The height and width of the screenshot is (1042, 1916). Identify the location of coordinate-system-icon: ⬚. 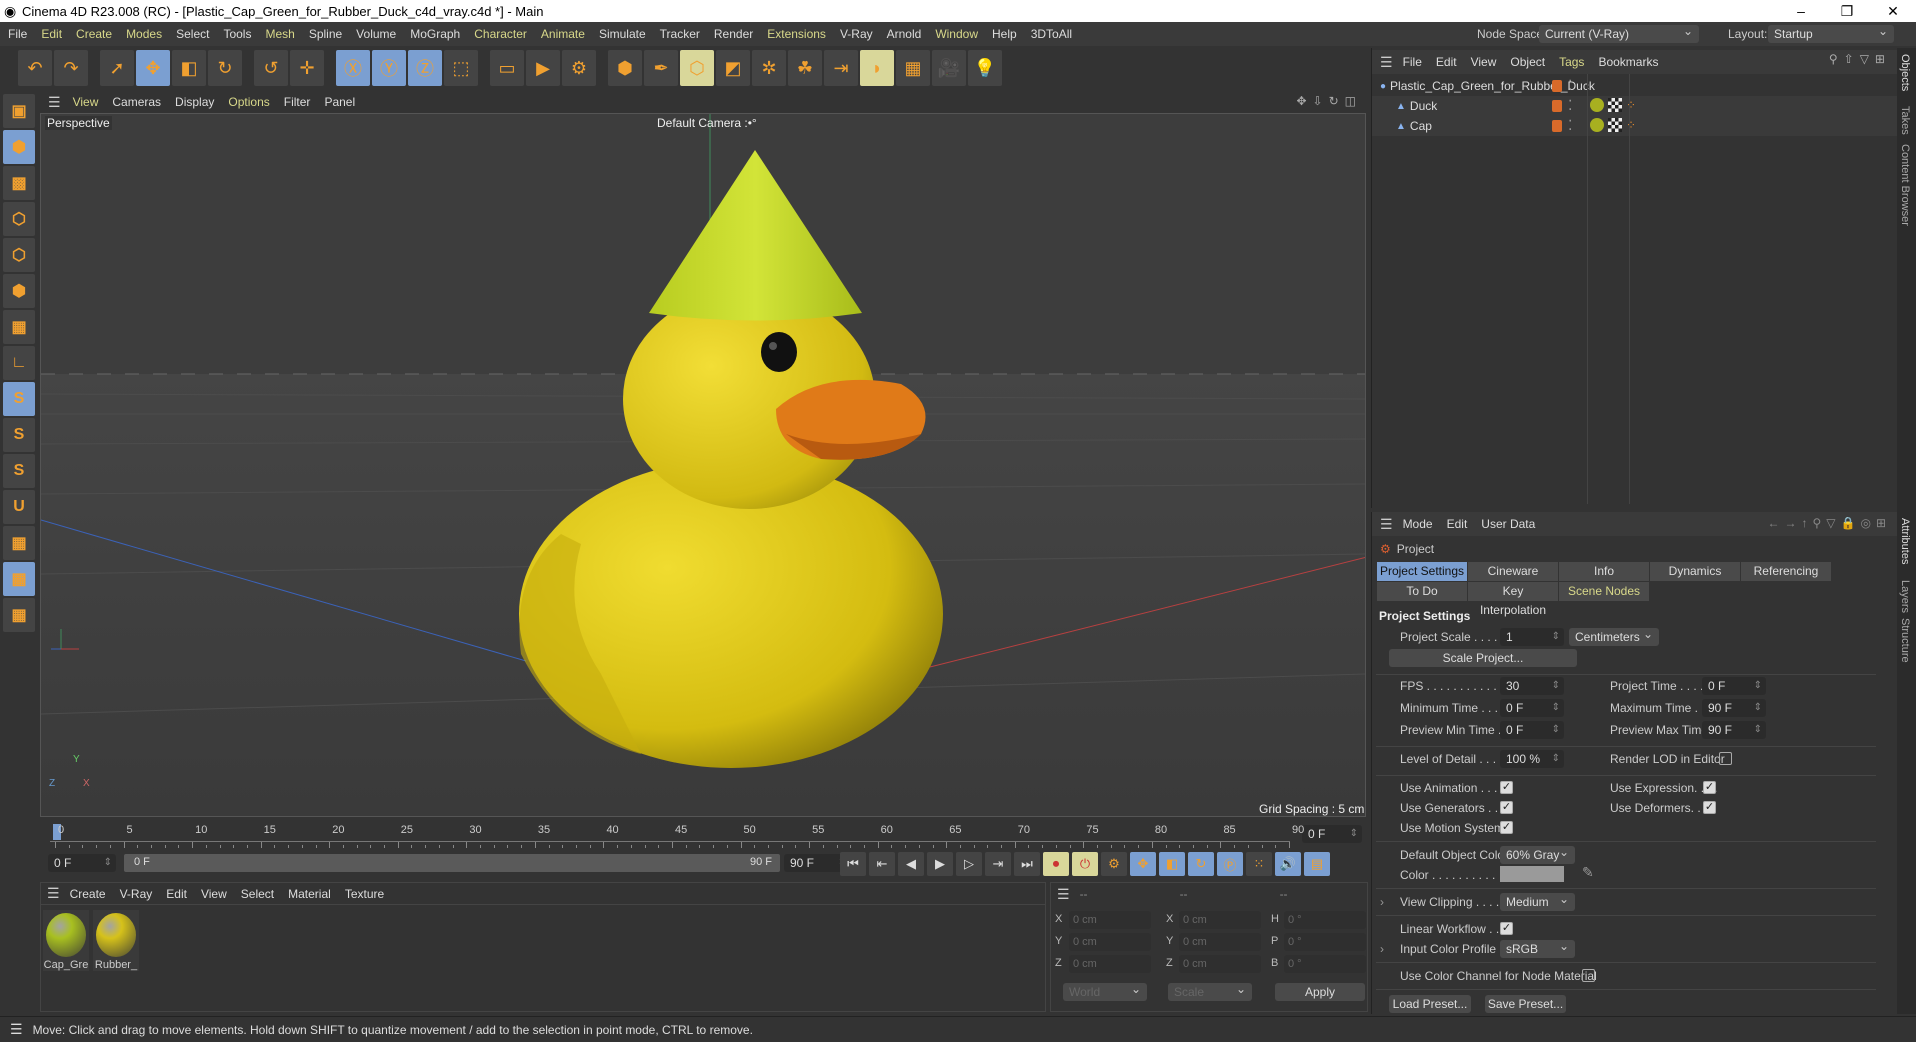
(461, 68).